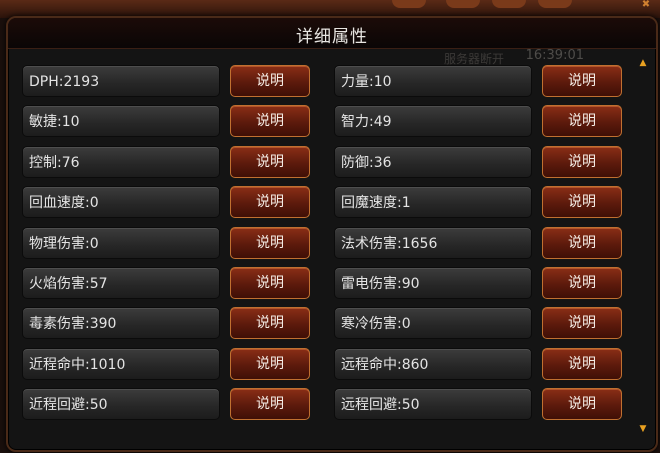 The width and height of the screenshot is (660, 453). What do you see at coordinates (121, 323) in the screenshot?
I see `attribute-field: 毒素伤害:390` at bounding box center [121, 323].